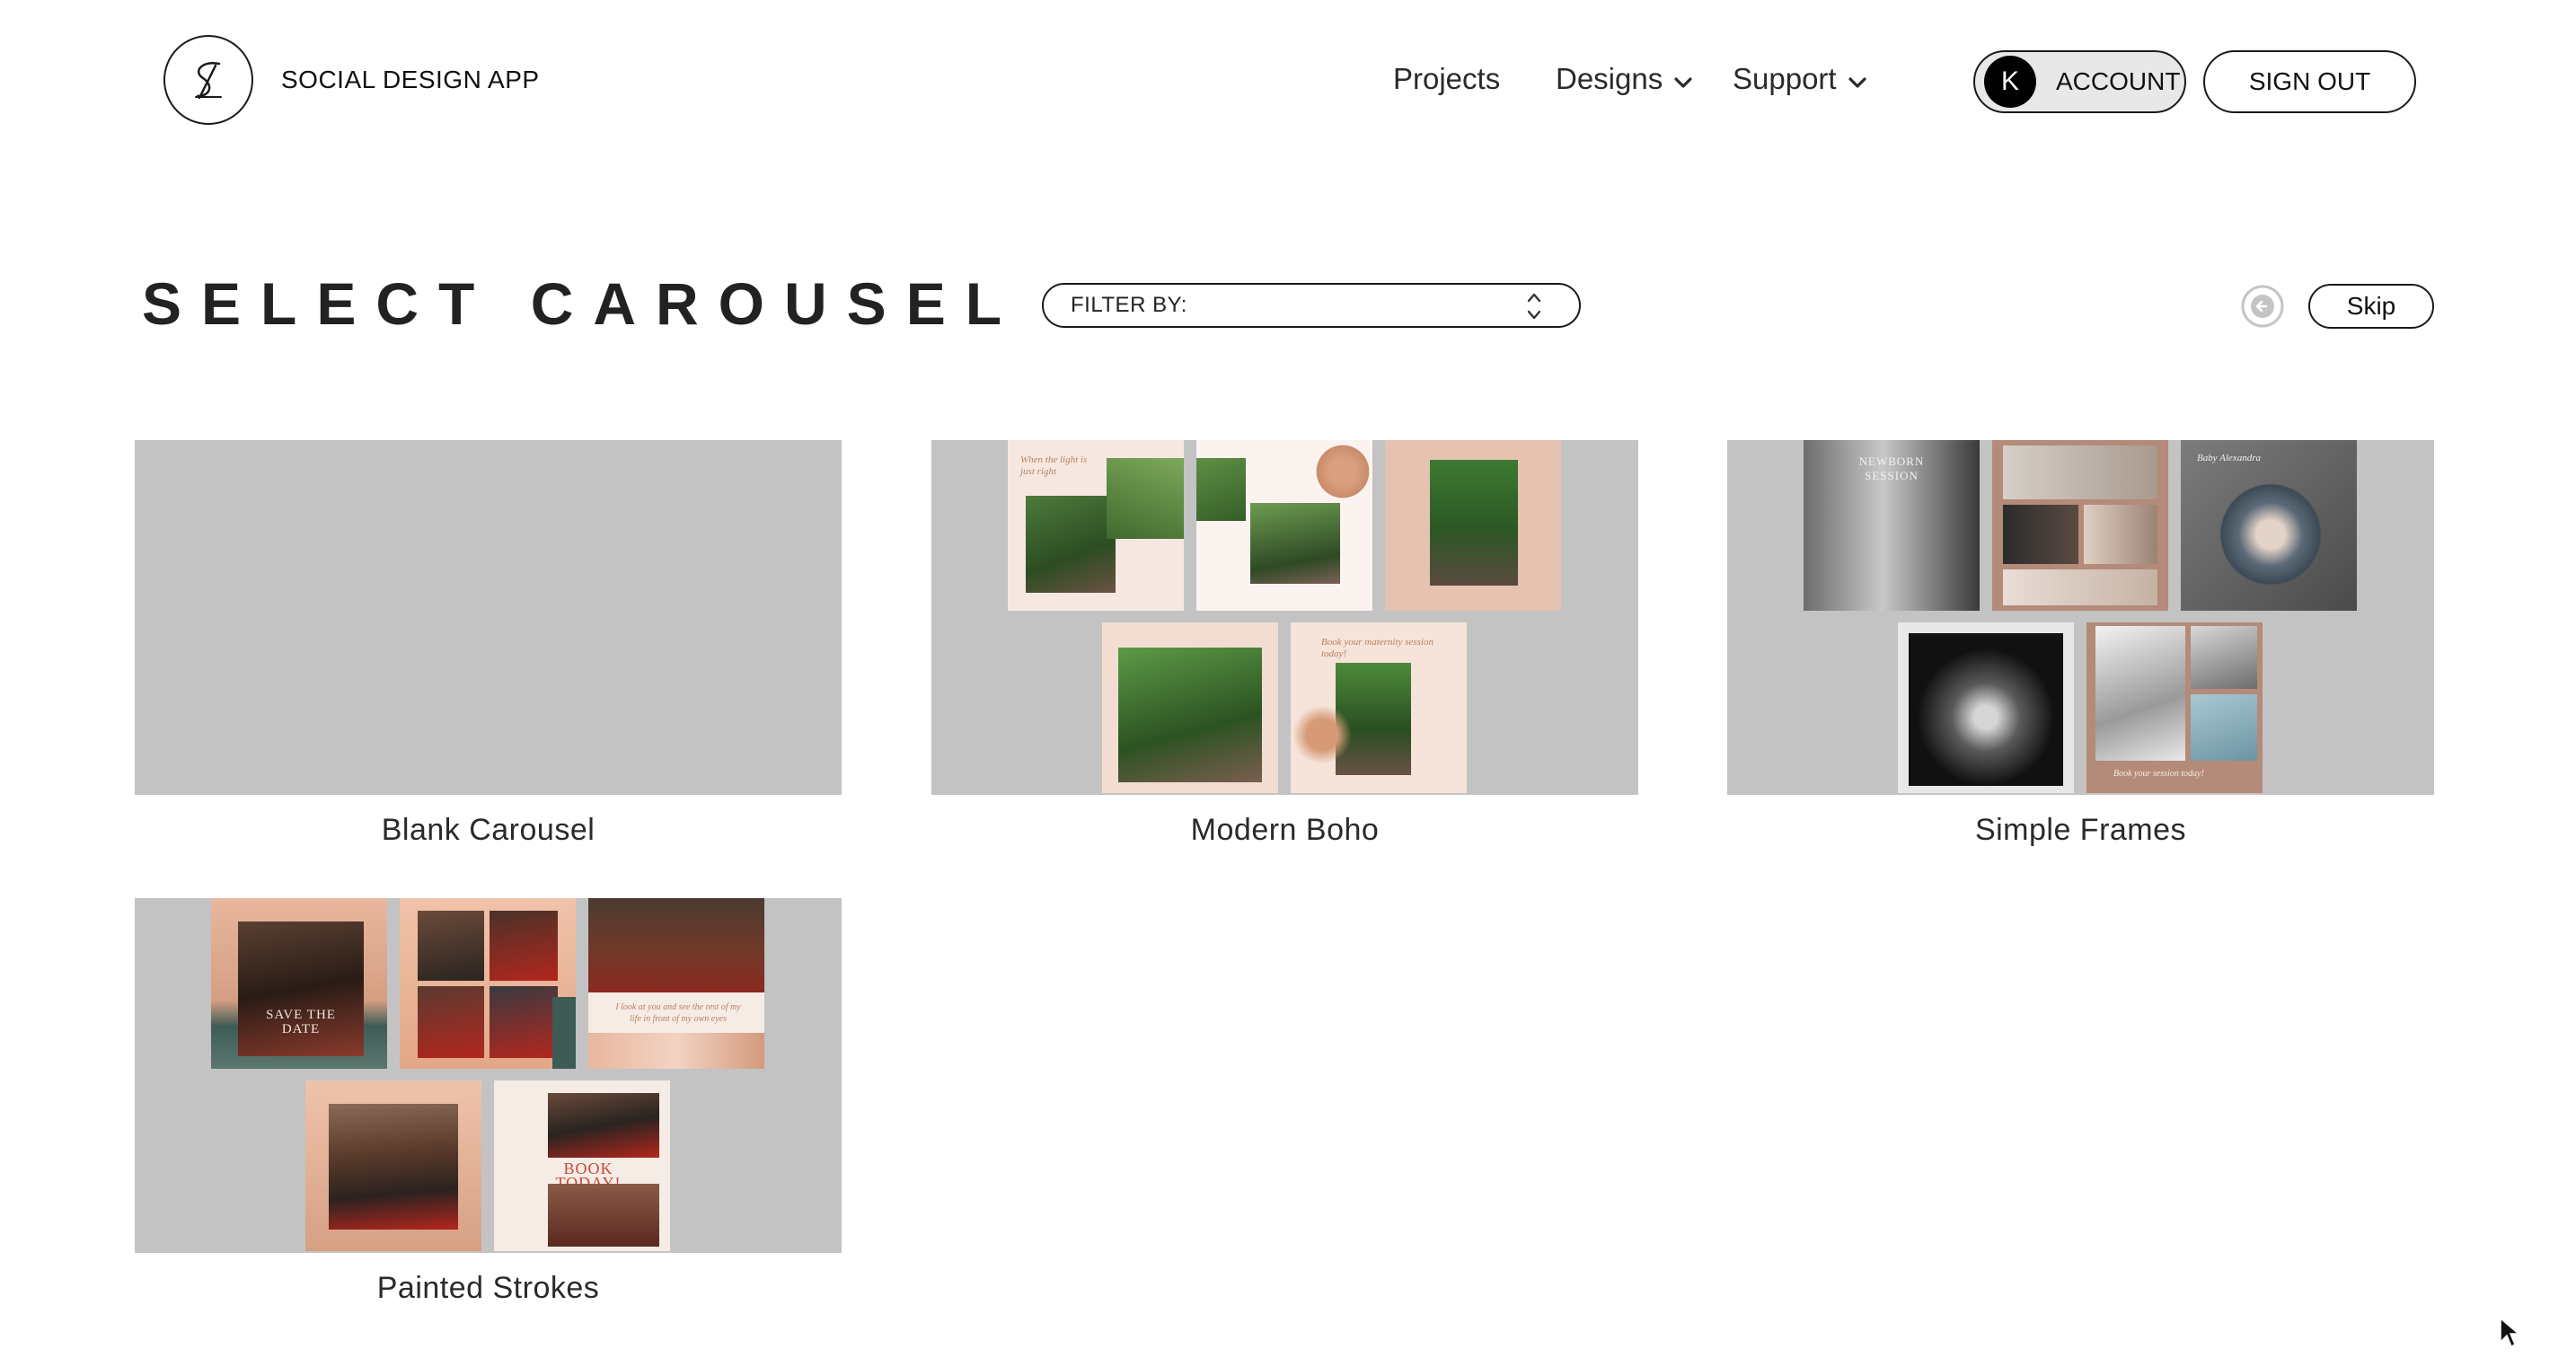 Image resolution: width=2576 pixels, height=1358 pixels. I want to click on template-thumbnail, so click(488, 617).